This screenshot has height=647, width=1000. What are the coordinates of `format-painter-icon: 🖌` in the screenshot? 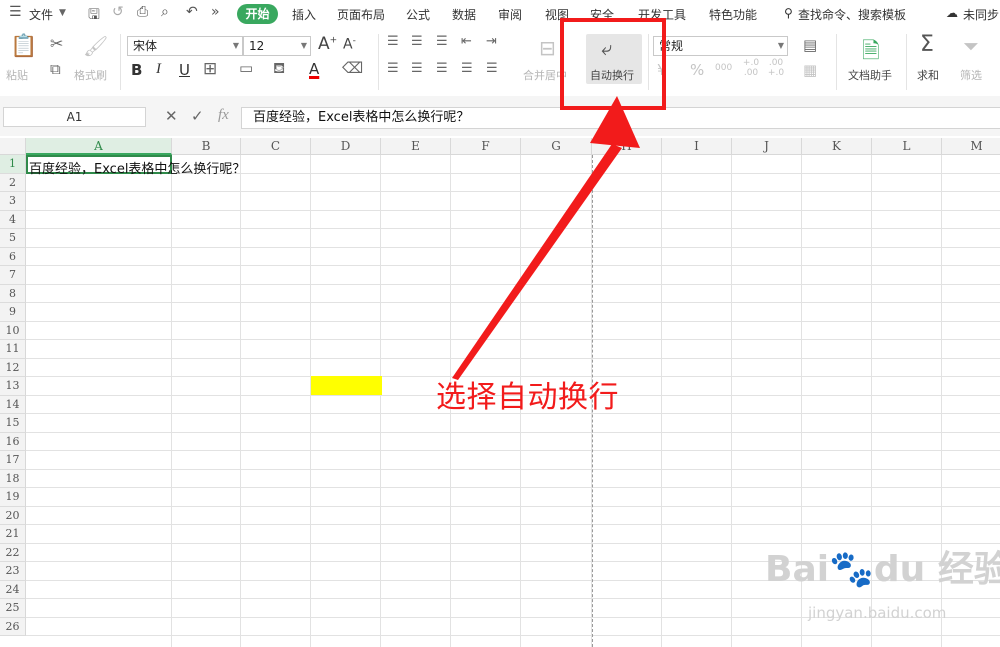 It's located at (95, 46).